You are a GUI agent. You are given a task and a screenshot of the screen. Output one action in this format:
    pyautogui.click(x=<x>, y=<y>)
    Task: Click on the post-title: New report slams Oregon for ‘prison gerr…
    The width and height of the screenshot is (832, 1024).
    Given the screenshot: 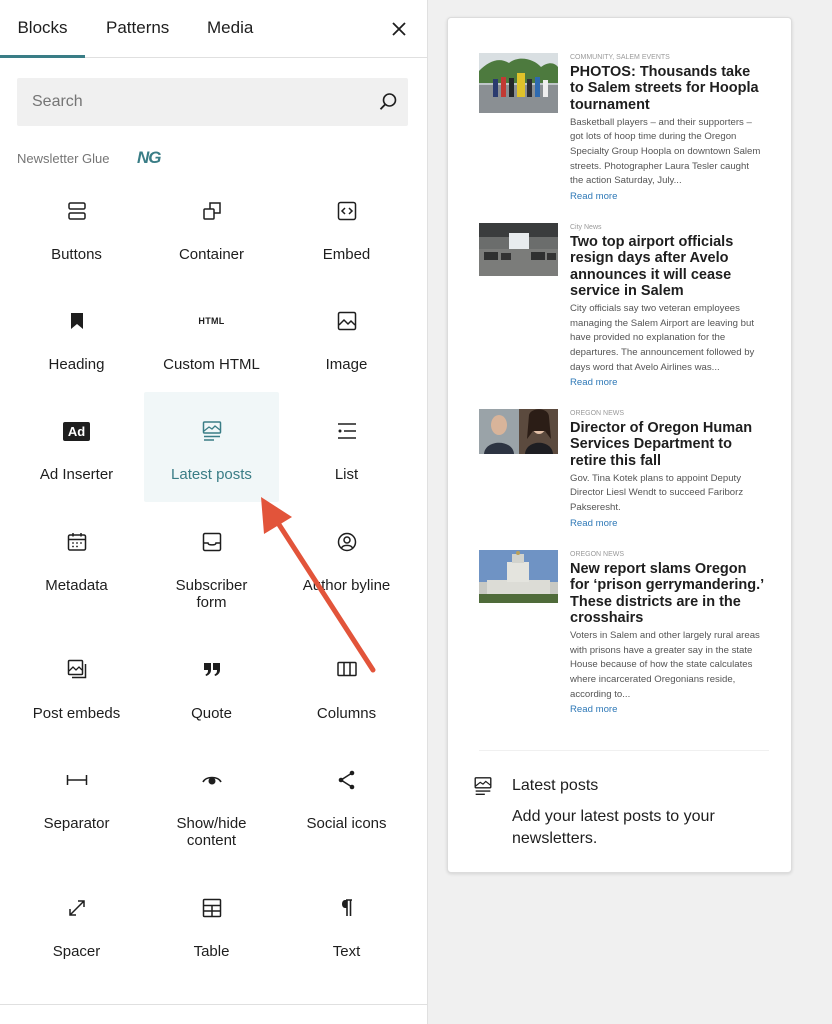 What is the action you would take?
    pyautogui.click(x=667, y=593)
    